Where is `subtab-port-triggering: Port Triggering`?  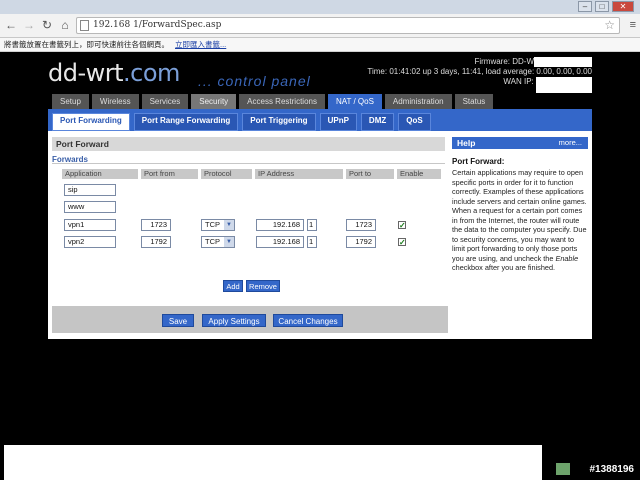 subtab-port-triggering: Port Triggering is located at coordinates (279, 122).